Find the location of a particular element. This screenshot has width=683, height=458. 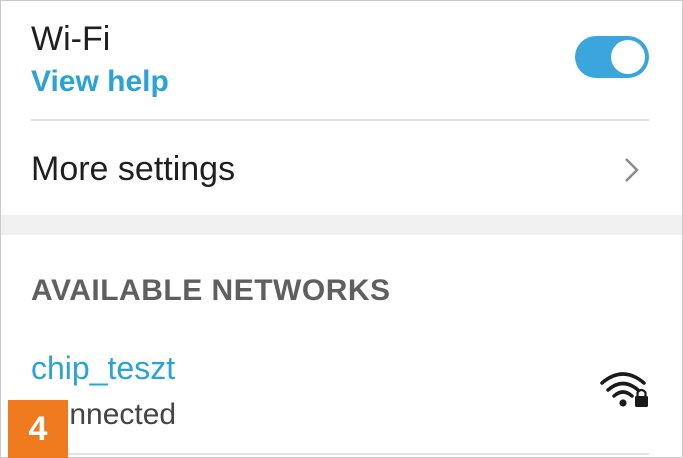

view-help-link: View help is located at coordinates (100, 82).